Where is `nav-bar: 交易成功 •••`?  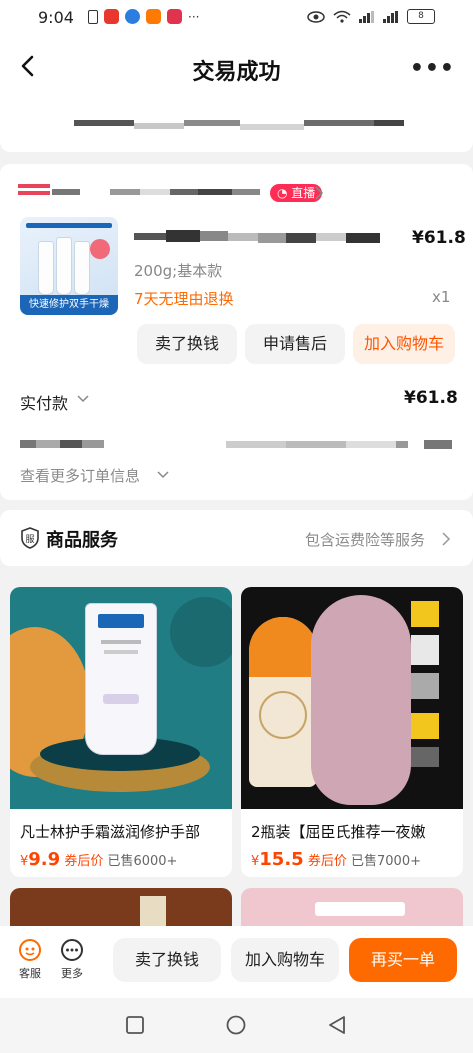
nav-bar: 交易成功 ••• is located at coordinates (236, 68).